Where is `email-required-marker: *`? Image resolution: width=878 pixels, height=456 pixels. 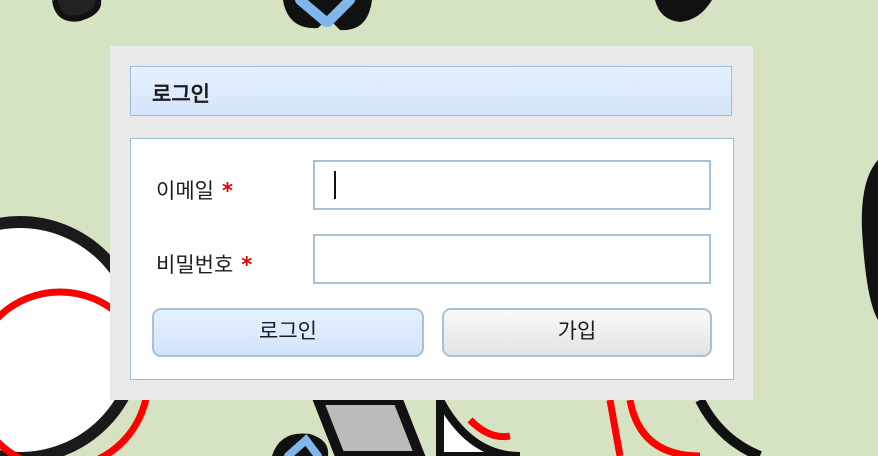 email-required-marker: * is located at coordinates (227, 191).